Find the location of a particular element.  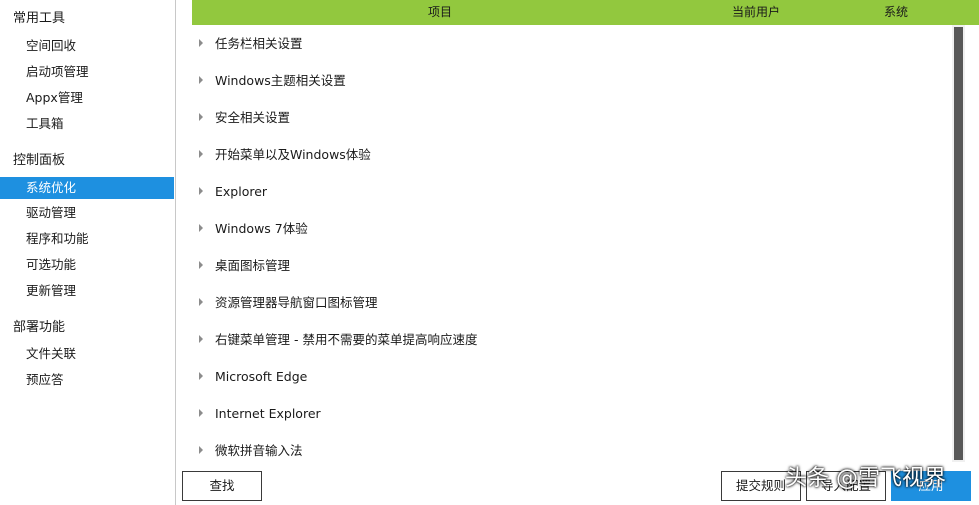

list-item-label: Windows主题相关设置 is located at coordinates (280, 80).